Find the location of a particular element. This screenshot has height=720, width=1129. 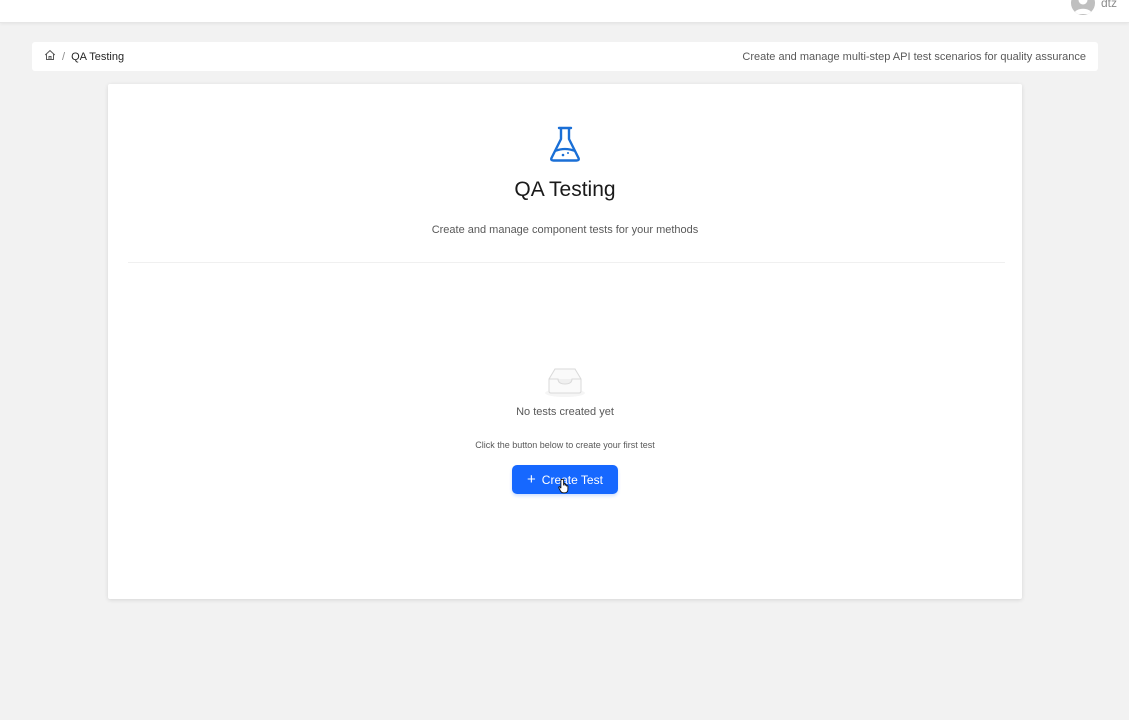

top-bar: dtz is located at coordinates (564, 11).